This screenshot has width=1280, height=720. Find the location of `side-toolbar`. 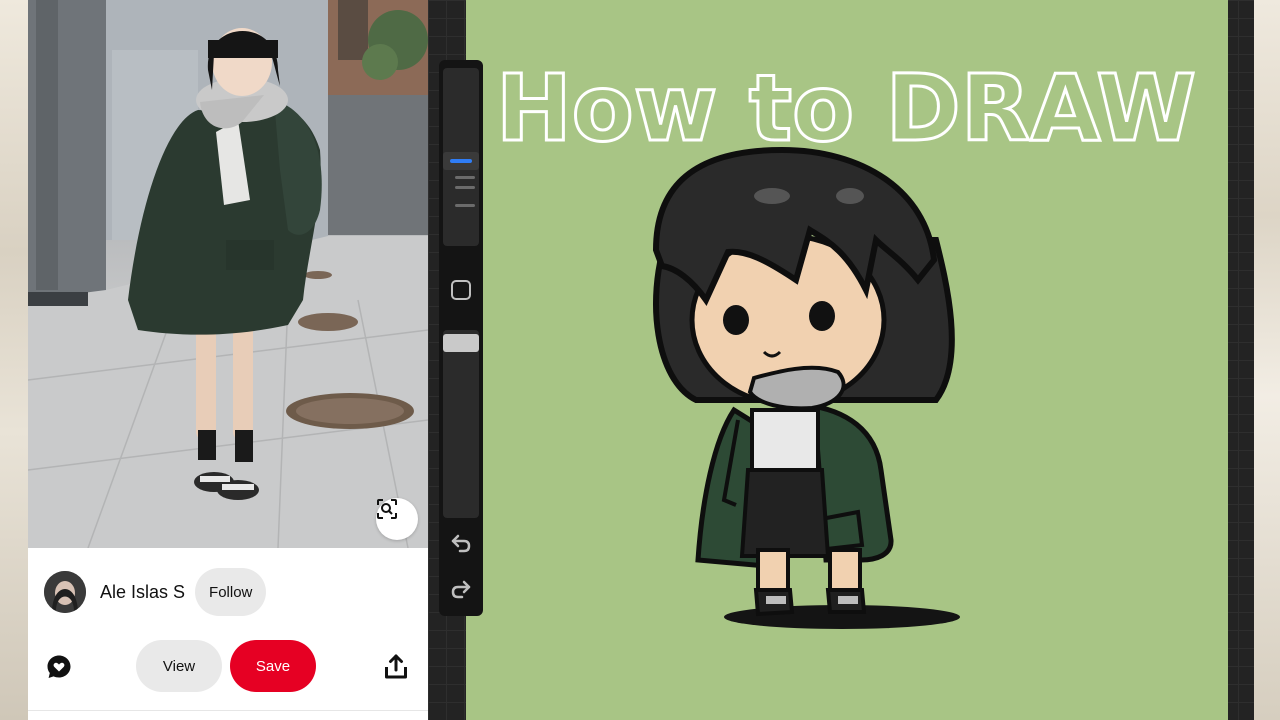

side-toolbar is located at coordinates (461, 338).